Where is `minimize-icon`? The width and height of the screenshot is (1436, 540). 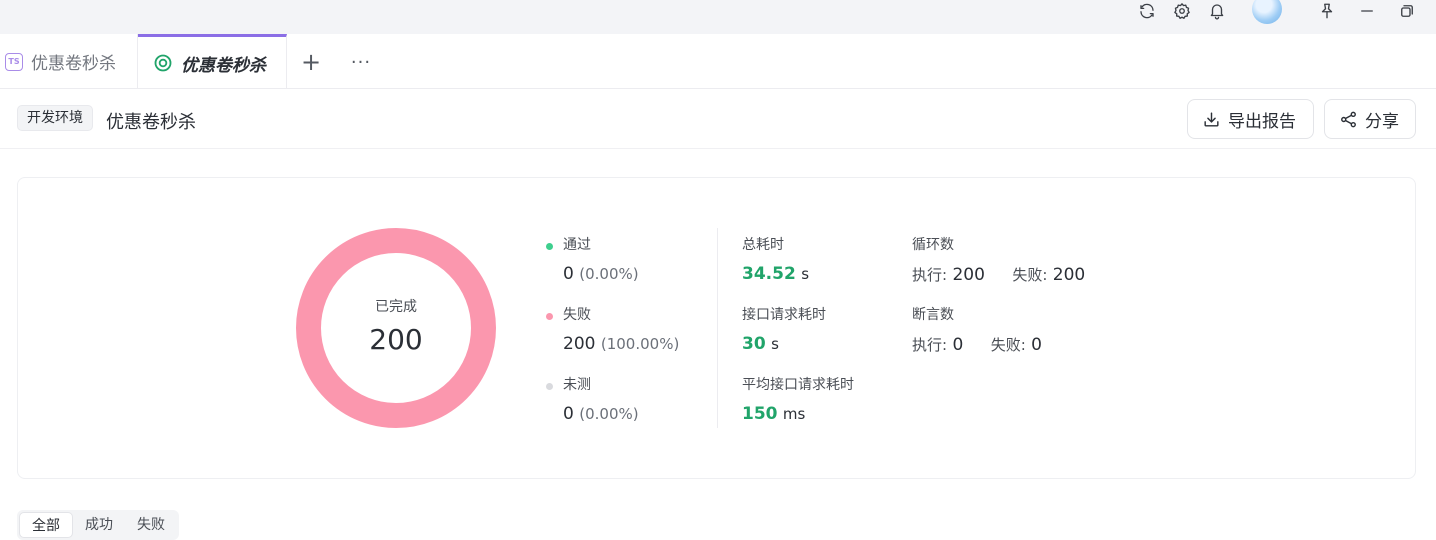 minimize-icon is located at coordinates (1367, 11).